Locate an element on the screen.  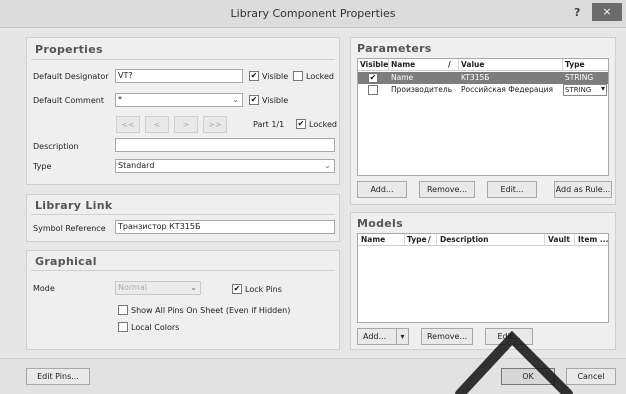
description-label: Description is located at coordinates (56, 146).